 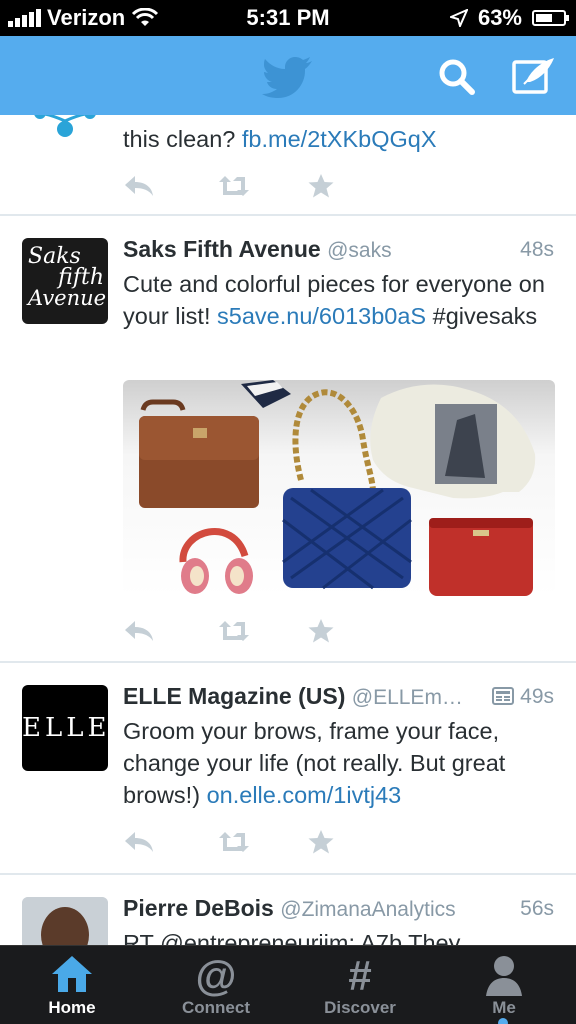 I want to click on tweet-link: s5ave.nu/6013b0aS, so click(x=321, y=316).